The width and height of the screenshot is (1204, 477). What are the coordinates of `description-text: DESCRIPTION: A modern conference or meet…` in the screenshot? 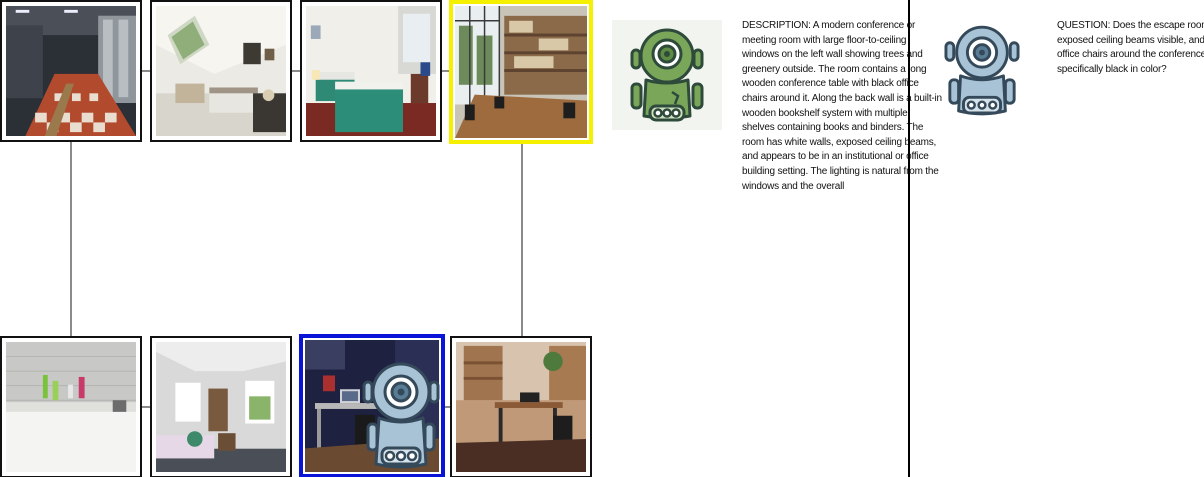 It's located at (842, 106).